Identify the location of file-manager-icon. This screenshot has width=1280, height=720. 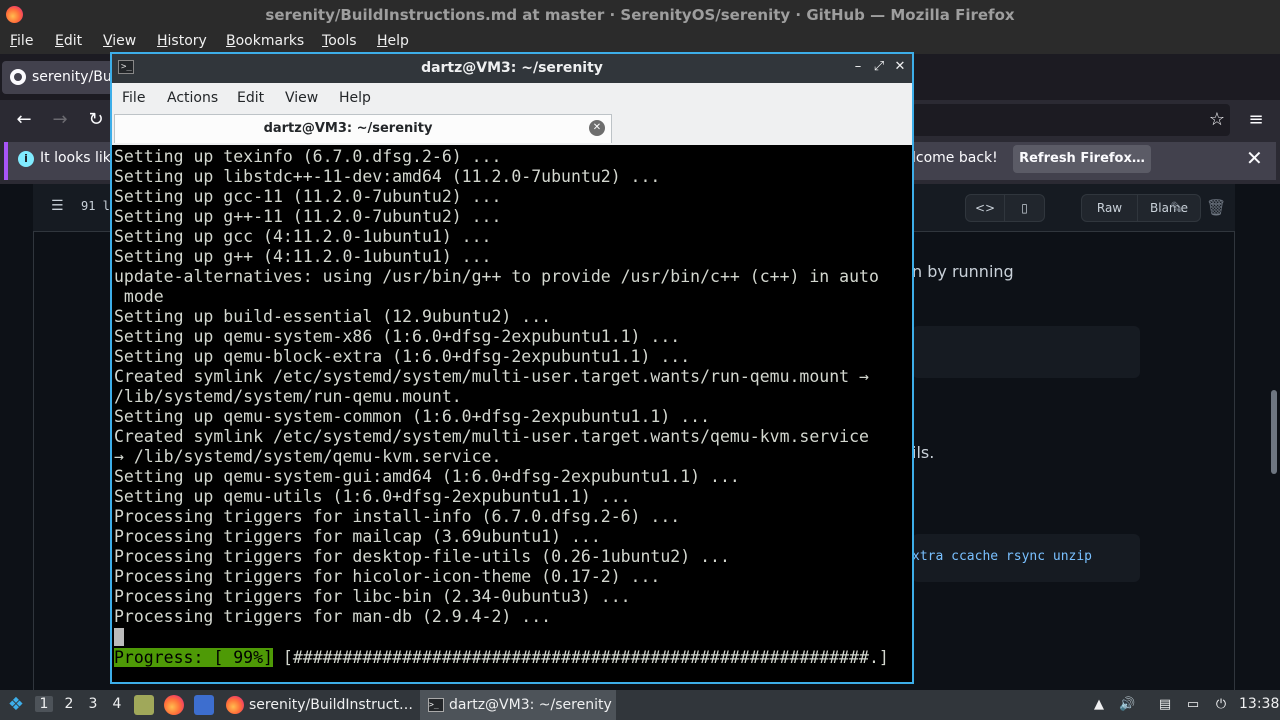
(144, 705).